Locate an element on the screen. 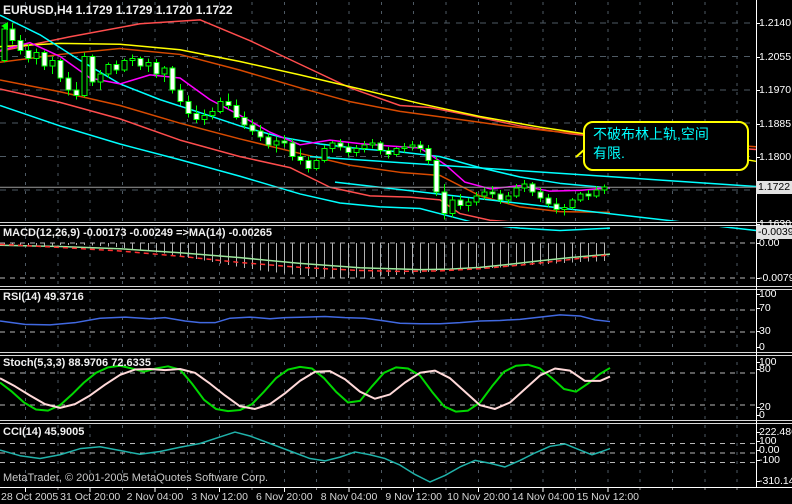 The height and width of the screenshot is (504, 792). annotation-line-2: 有限. is located at coordinates (609, 153).